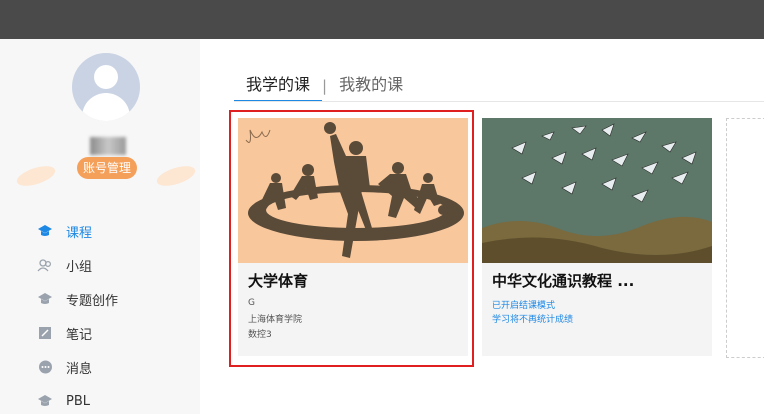 Image resolution: width=764 pixels, height=418 pixels. I want to click on pbl-icon, so click(45, 401).